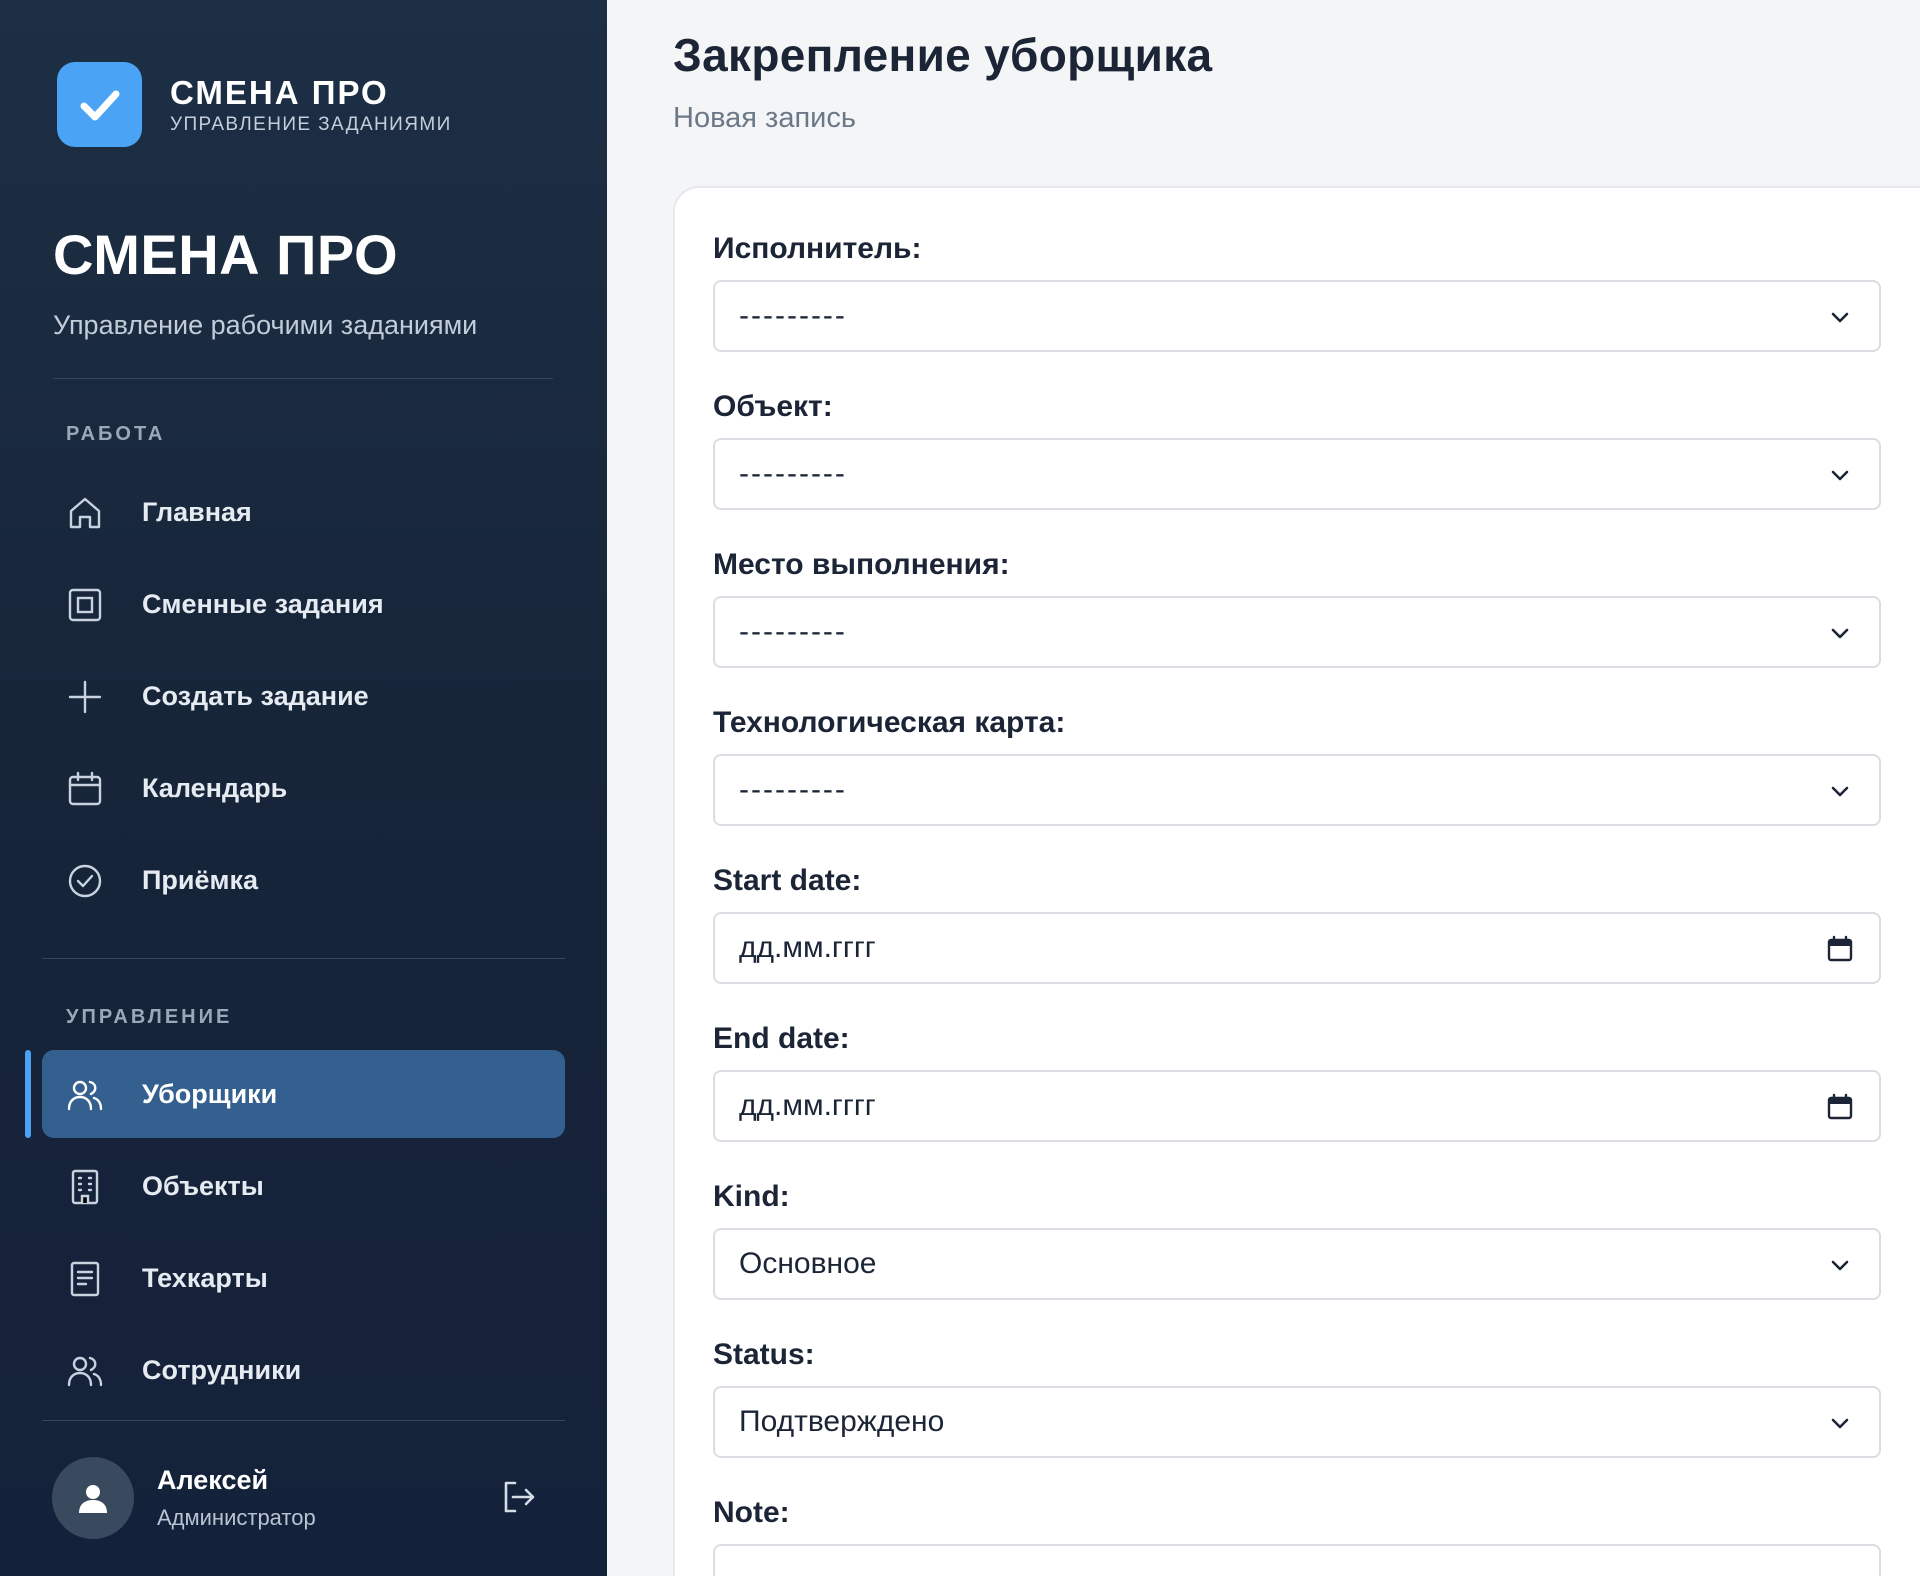 The width and height of the screenshot is (1920, 1576). What do you see at coordinates (85, 881) in the screenshot?
I see `check-circle-icon` at bounding box center [85, 881].